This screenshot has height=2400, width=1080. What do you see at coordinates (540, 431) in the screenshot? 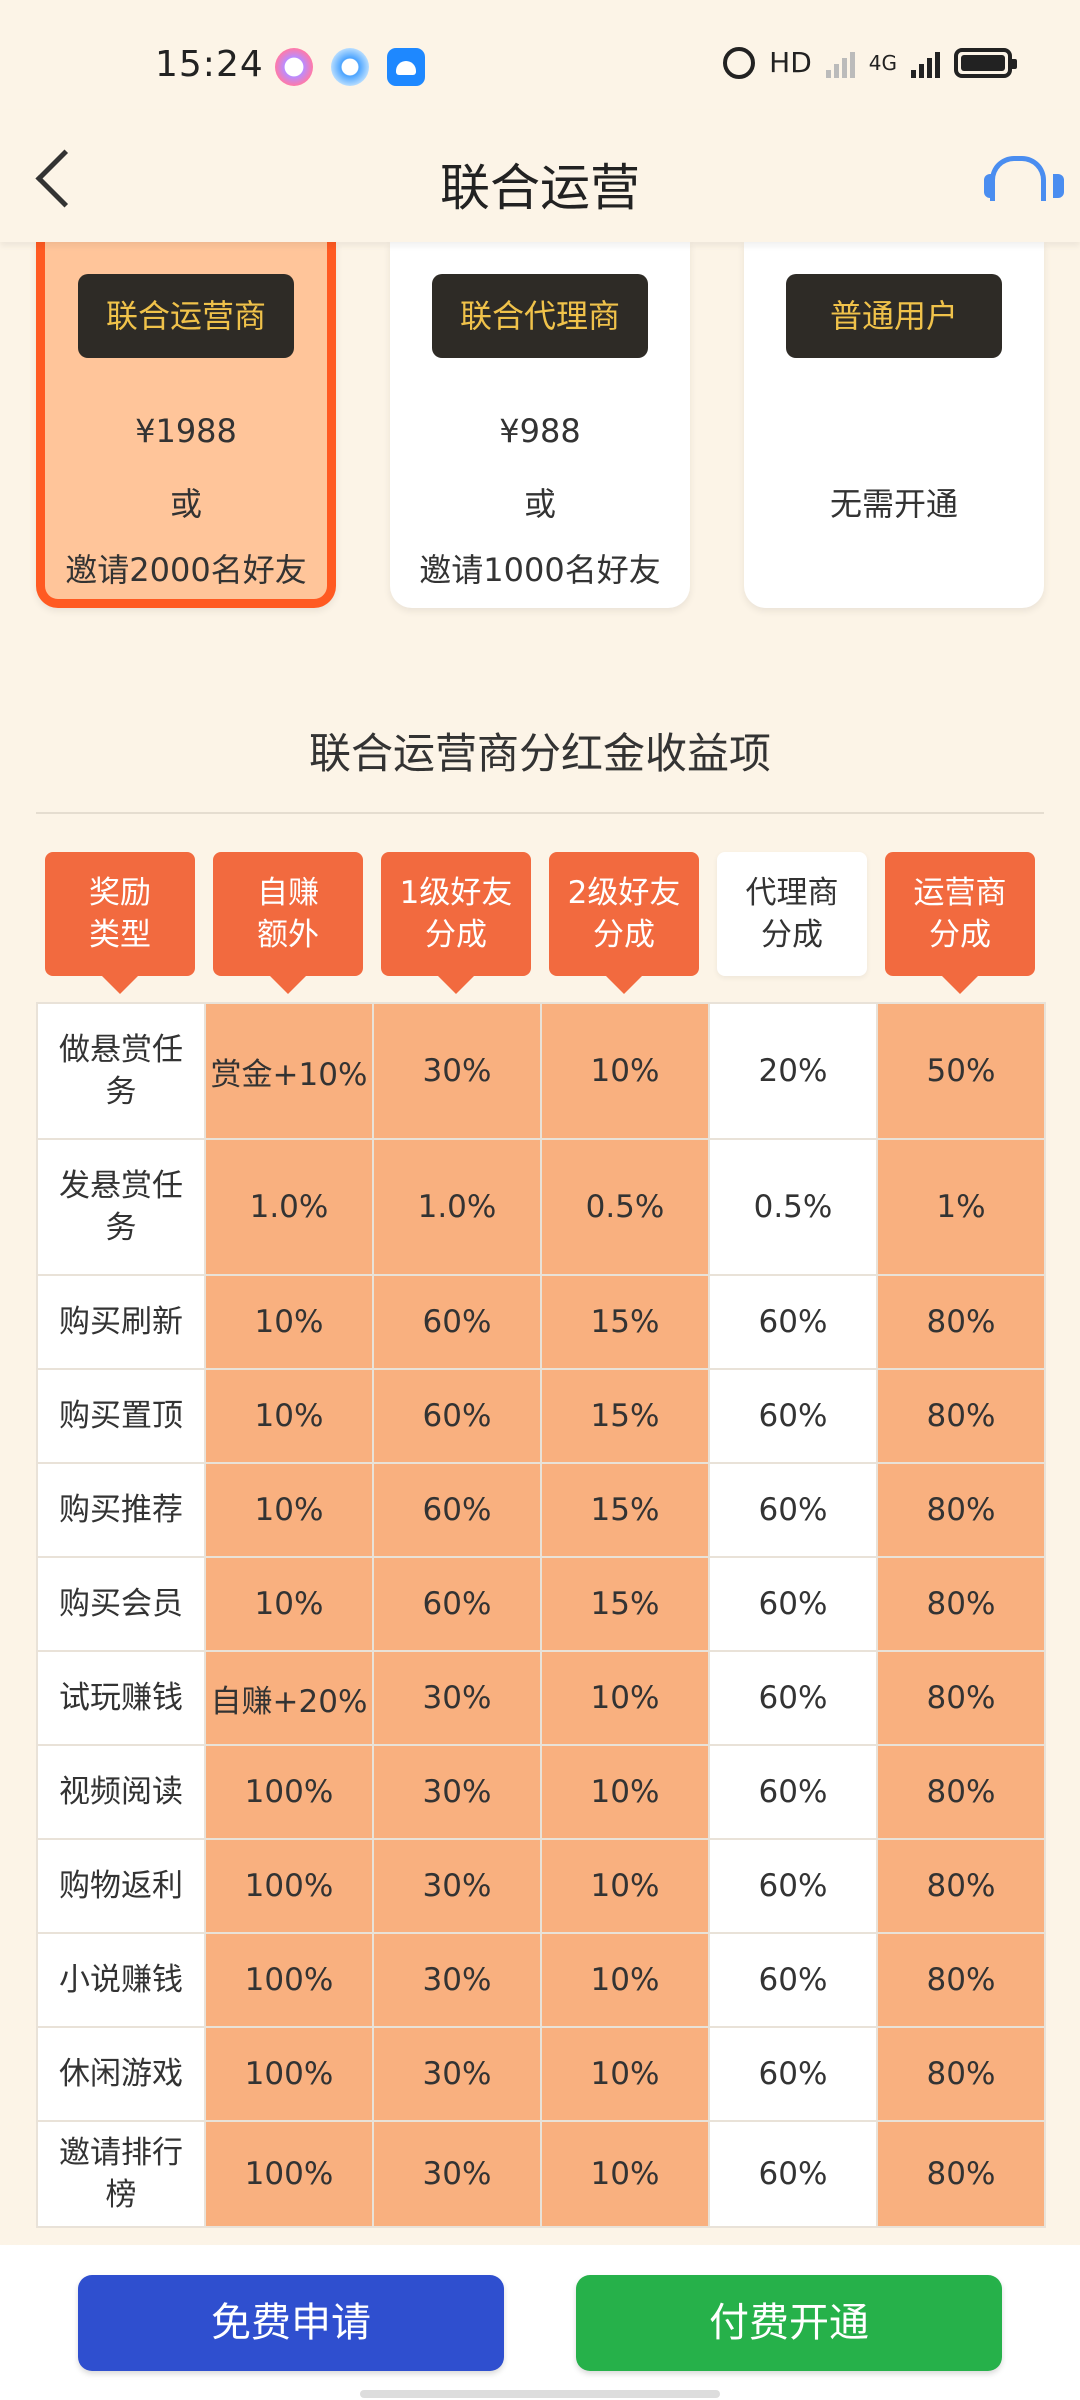
I see `plan-price: ¥988` at bounding box center [540, 431].